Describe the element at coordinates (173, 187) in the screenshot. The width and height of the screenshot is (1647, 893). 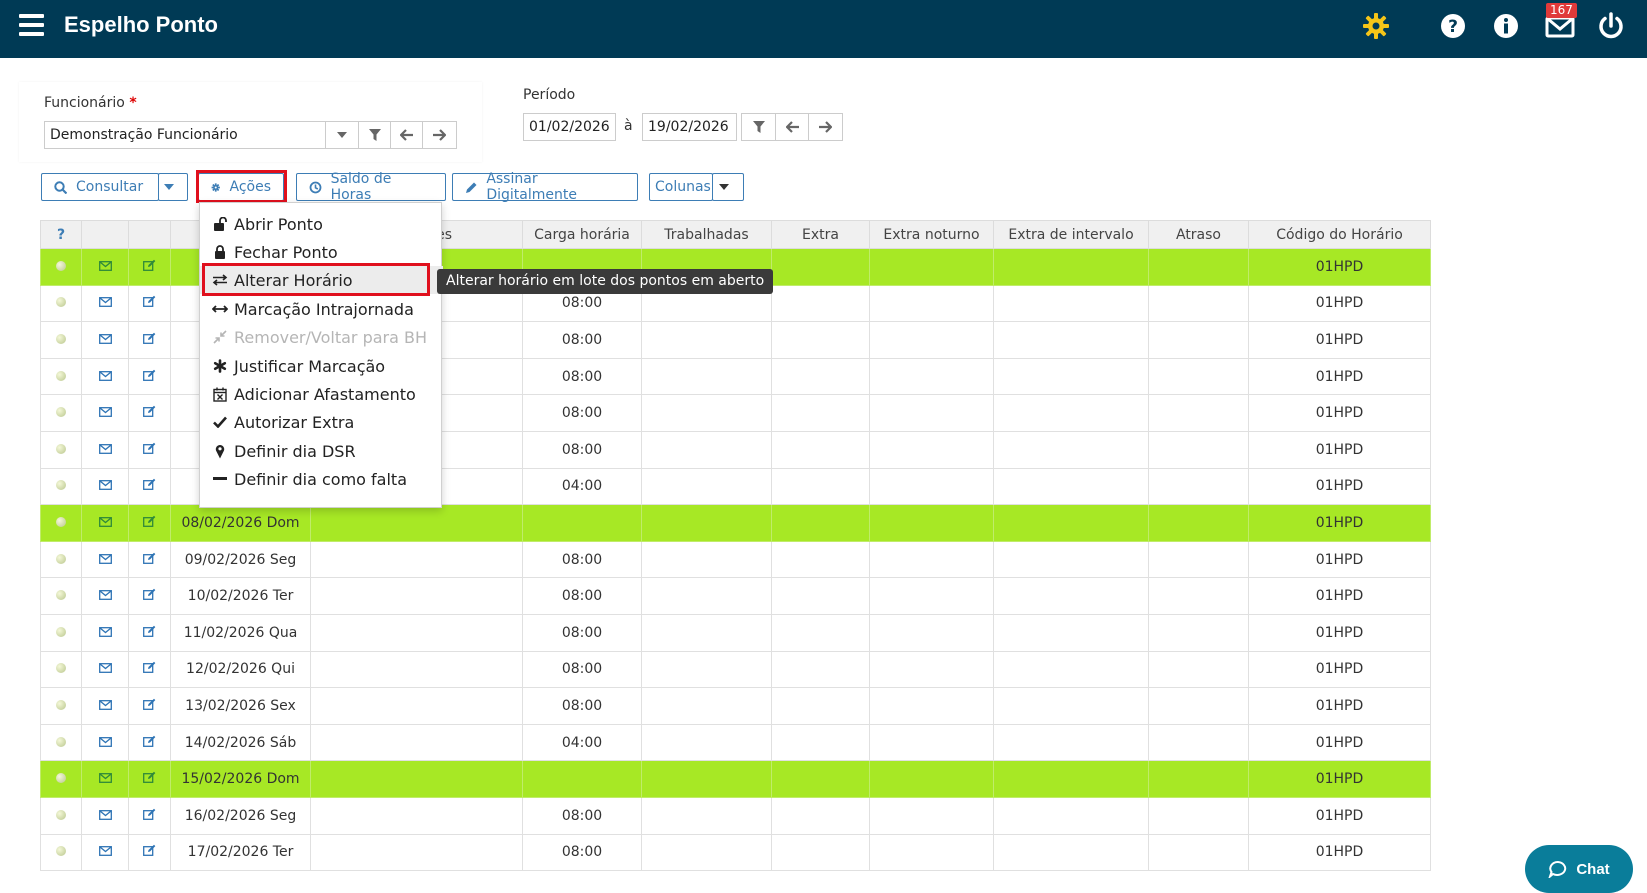
I see `consultar-dropdown-button` at that location.